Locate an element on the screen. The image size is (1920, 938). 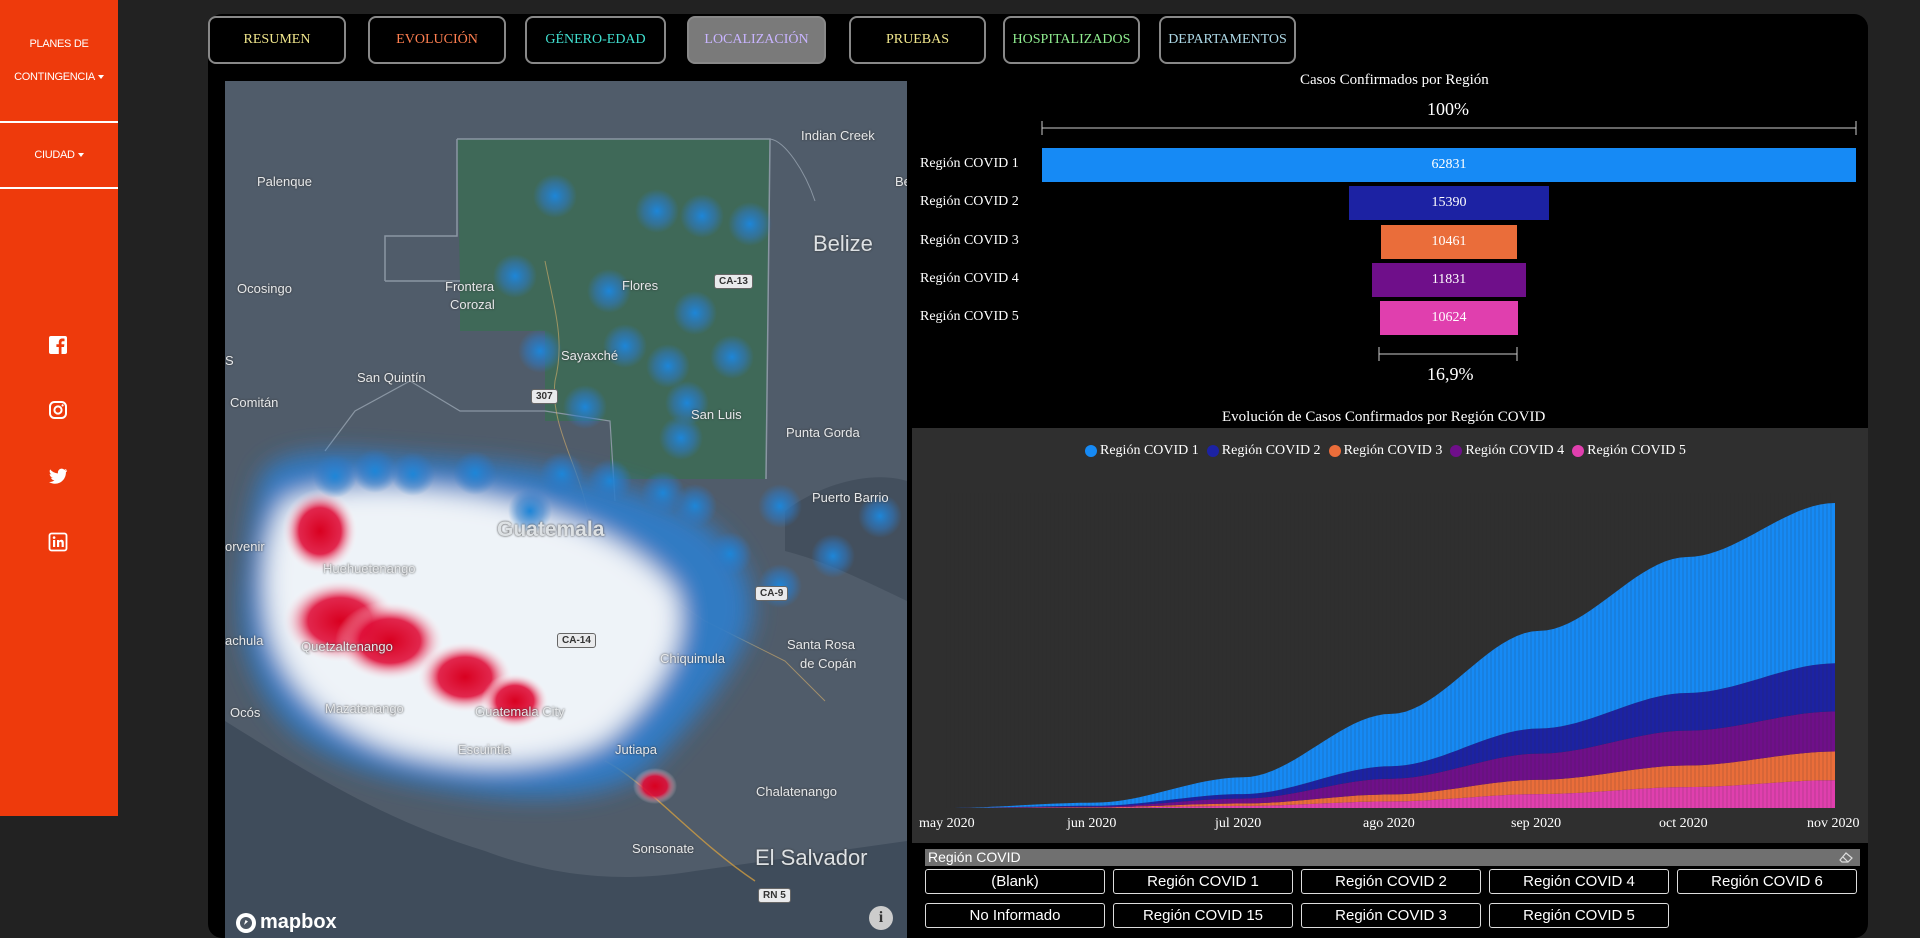
map-label-puerto-barrios: Puerto Barrio is located at coordinates (850, 497).